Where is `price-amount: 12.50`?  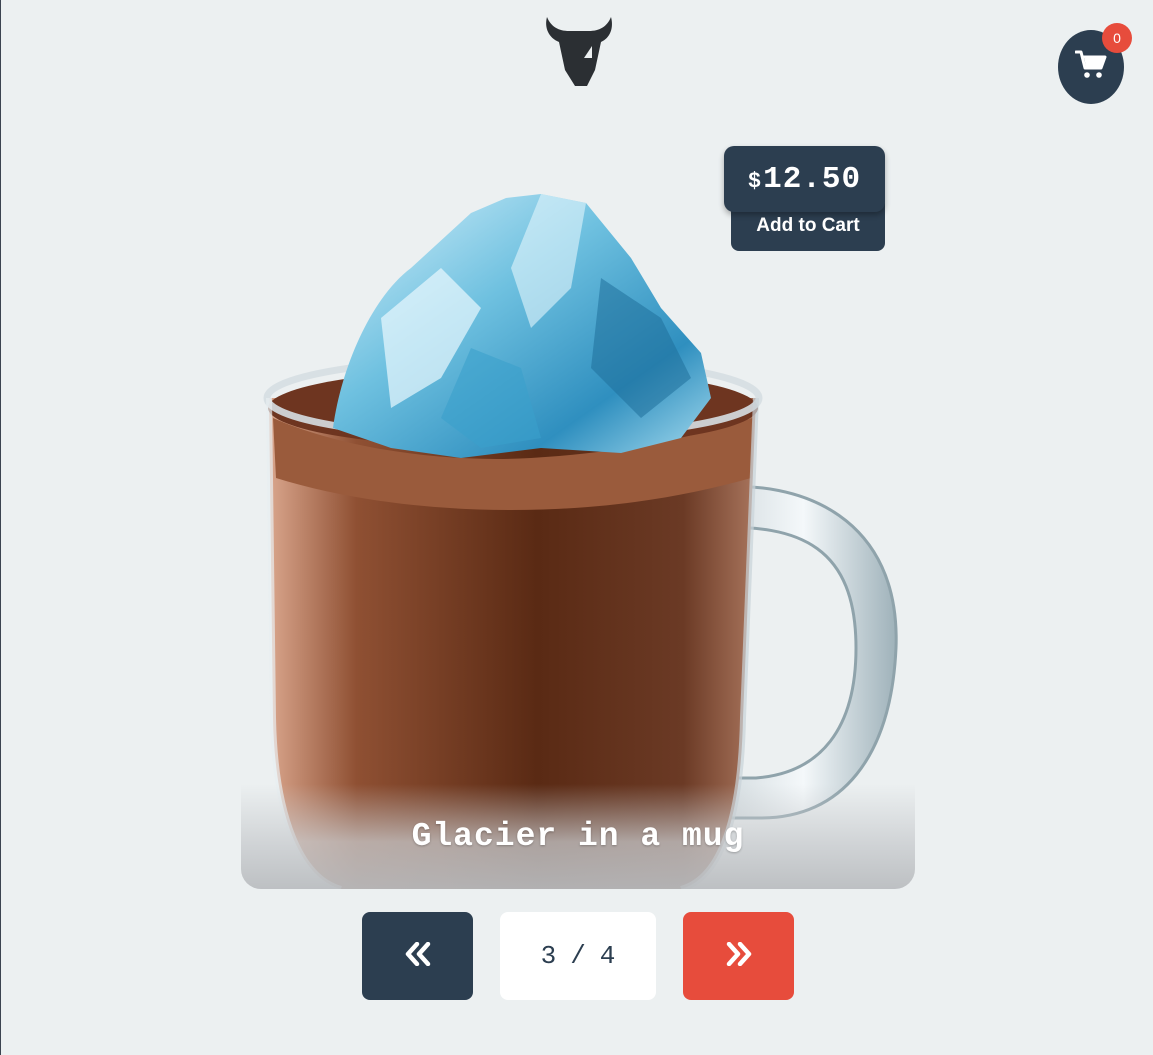 price-amount: 12.50 is located at coordinates (812, 179).